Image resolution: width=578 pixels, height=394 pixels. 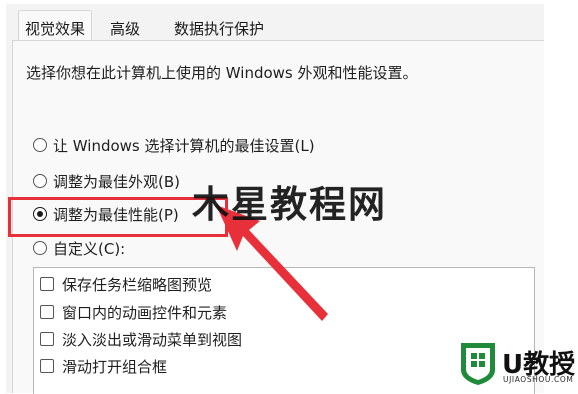 I want to click on tab-strip: 视觉效果 高级 数据执行保护, so click(x=278, y=26).